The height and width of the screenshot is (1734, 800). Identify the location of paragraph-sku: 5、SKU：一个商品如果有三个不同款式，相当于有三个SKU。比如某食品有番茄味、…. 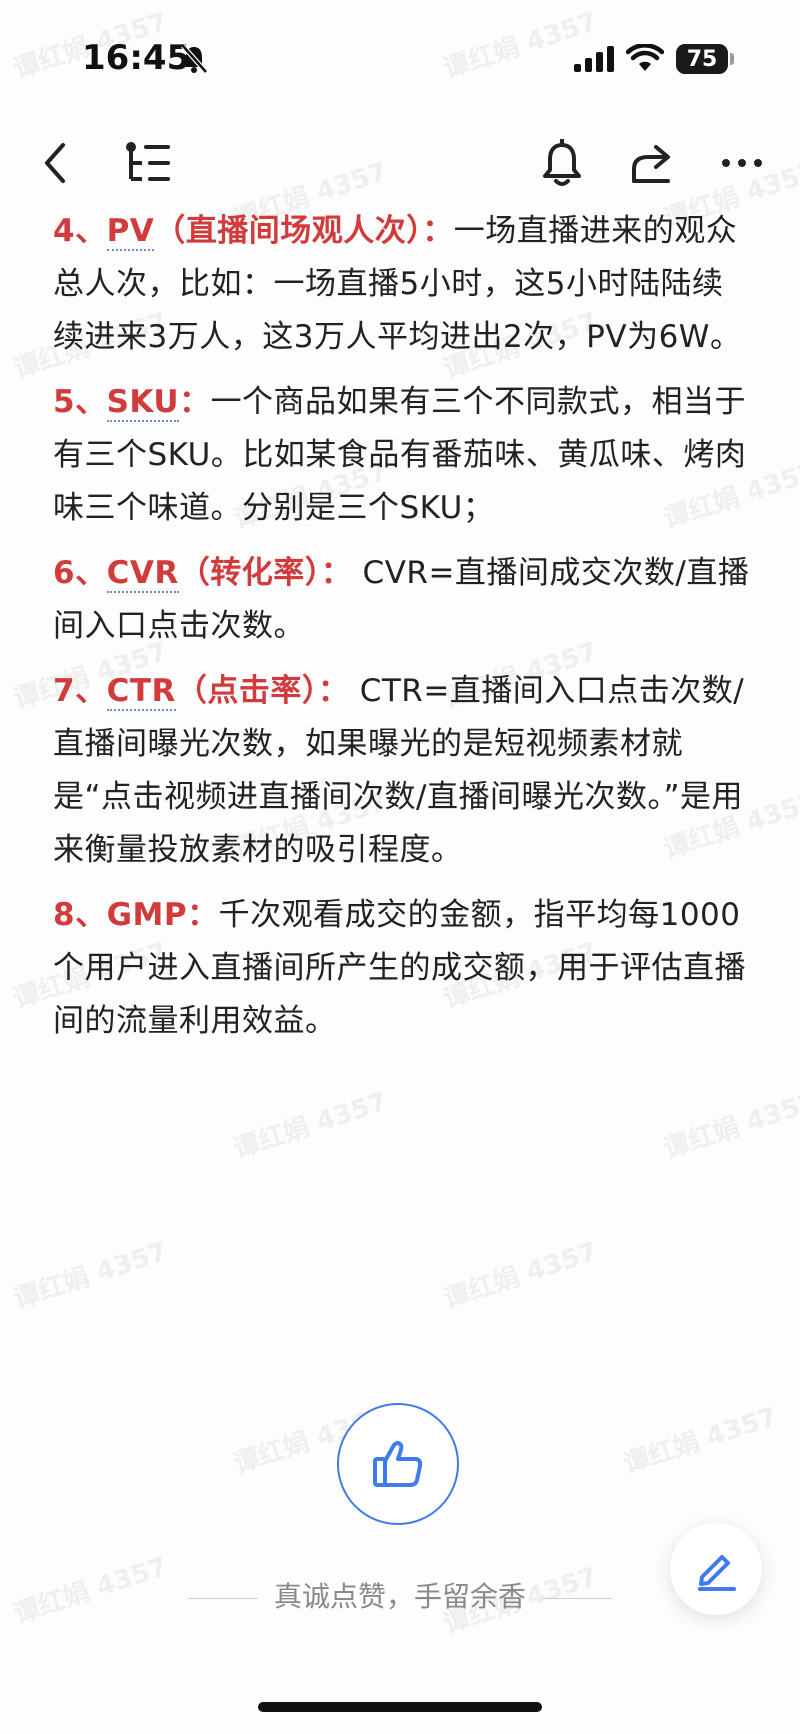
(403, 455).